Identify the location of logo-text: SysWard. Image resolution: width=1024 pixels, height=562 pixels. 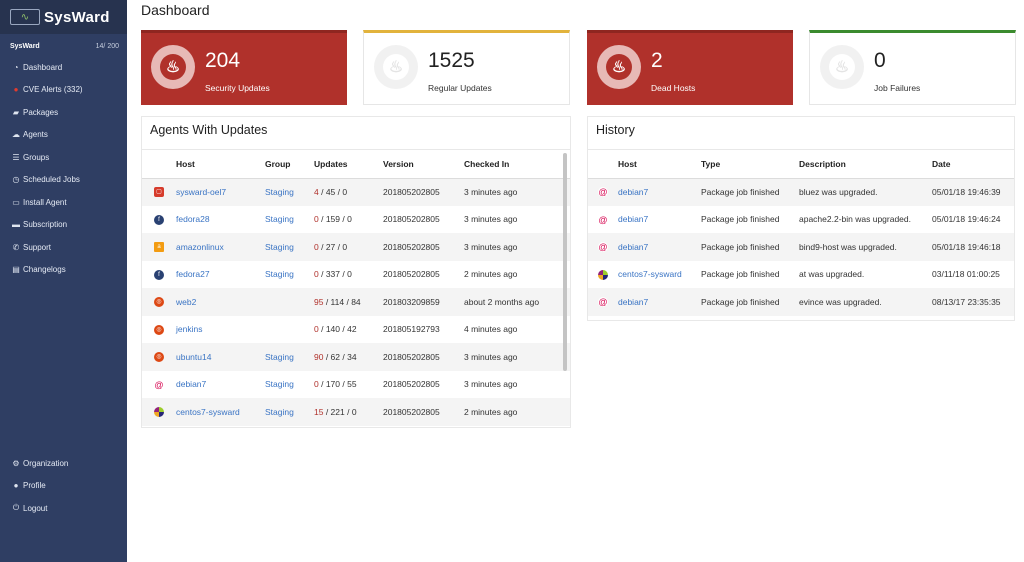
(77, 17).